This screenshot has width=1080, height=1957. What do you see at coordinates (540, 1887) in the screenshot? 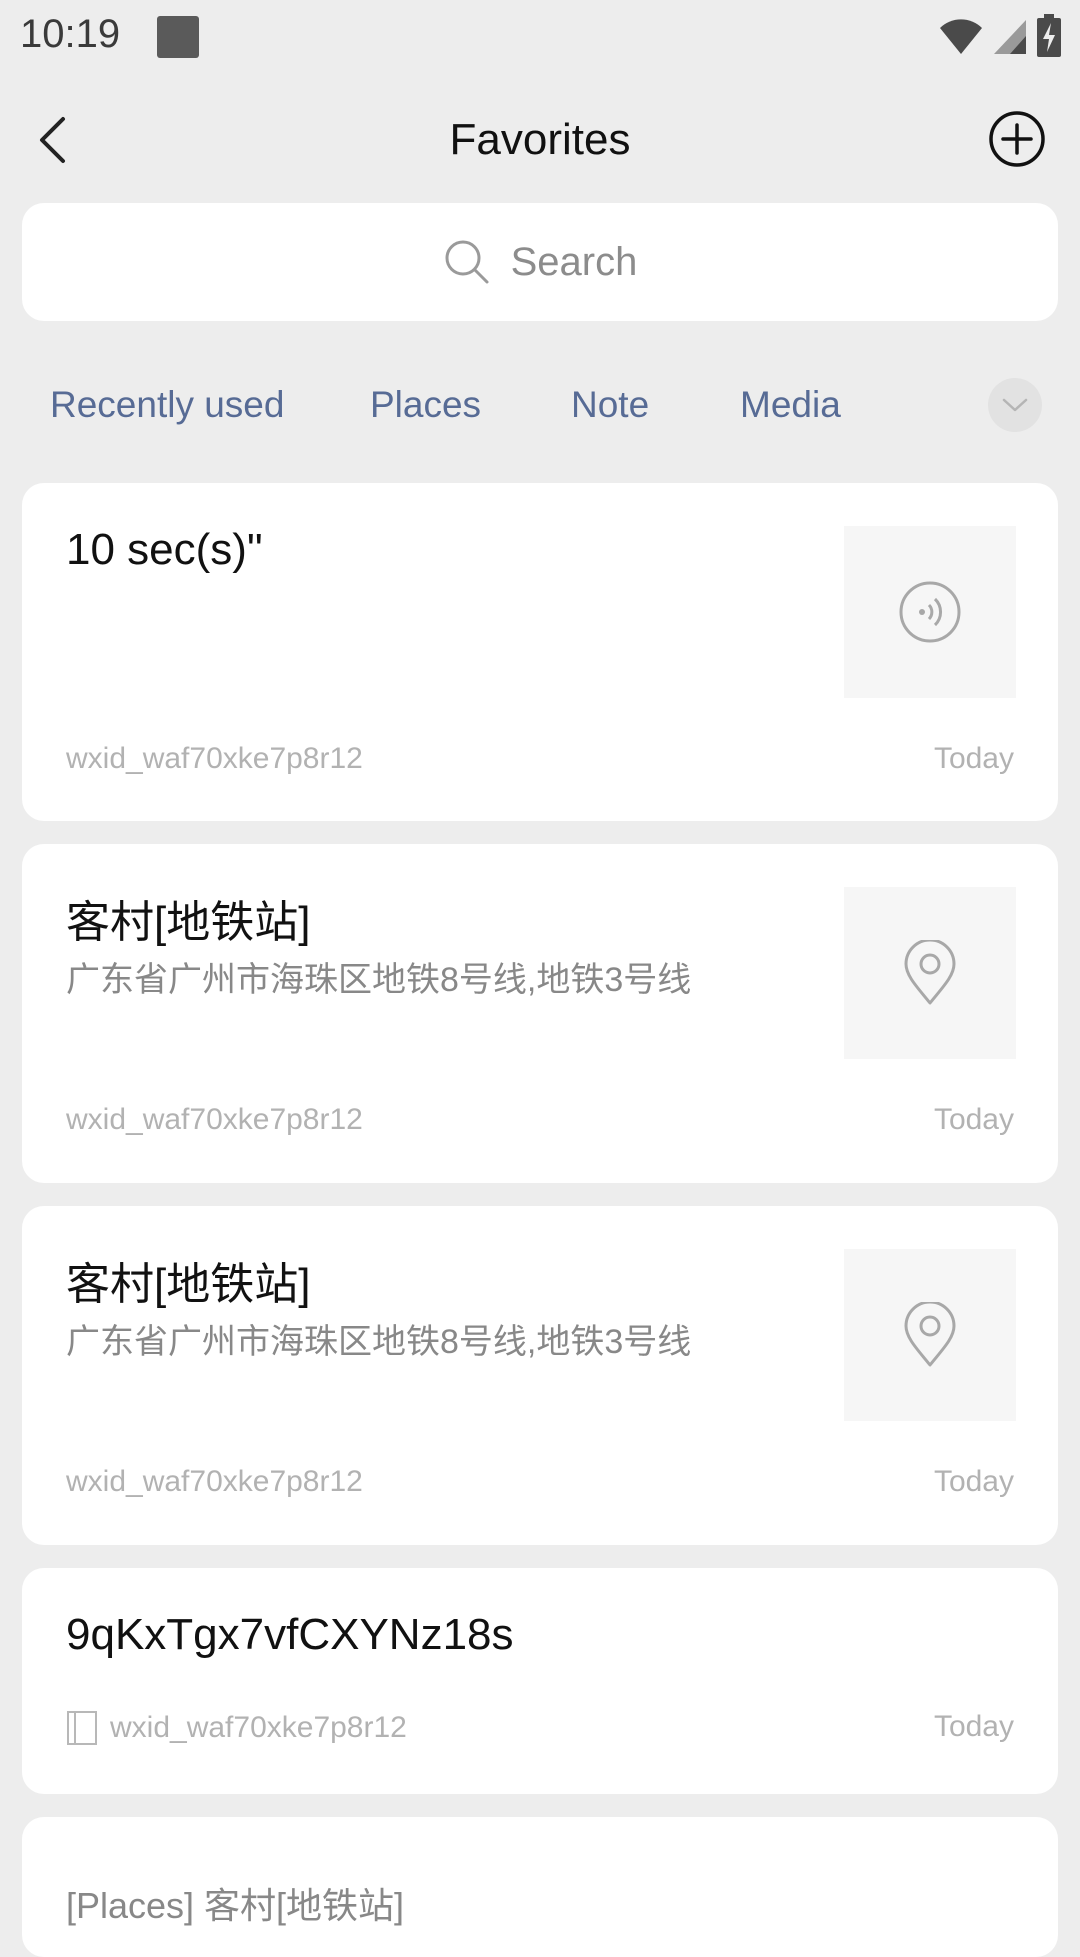
I see `favorite-item-chat-record: [Places] 客村[地铁站]` at bounding box center [540, 1887].